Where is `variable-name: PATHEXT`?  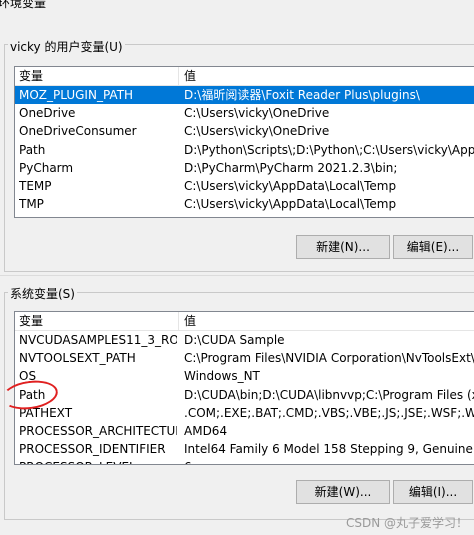 variable-name: PATHEXT is located at coordinates (46, 412).